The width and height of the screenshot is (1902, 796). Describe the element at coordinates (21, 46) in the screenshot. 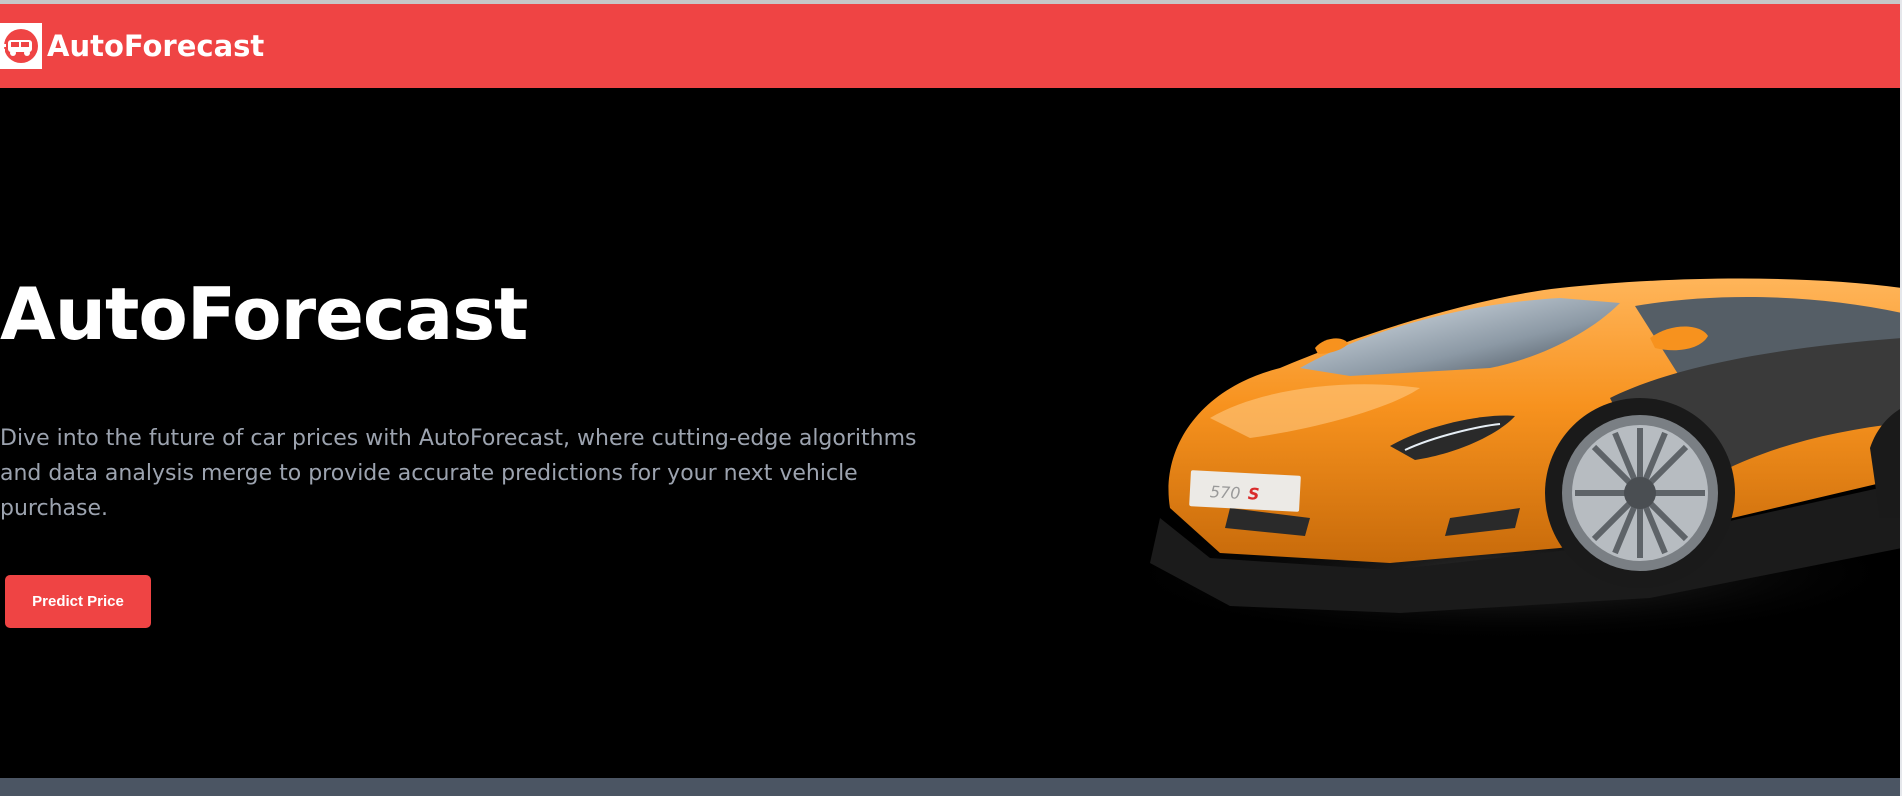

I see `car-logo-icon` at that location.